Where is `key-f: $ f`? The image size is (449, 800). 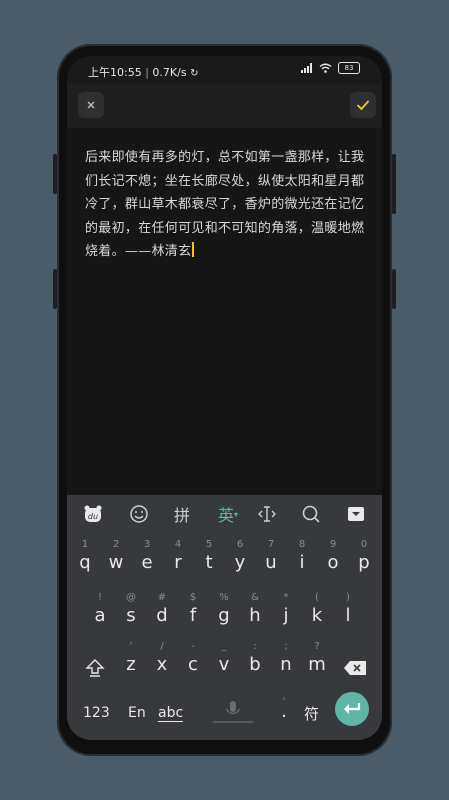 key-f: $ f is located at coordinates (193, 612).